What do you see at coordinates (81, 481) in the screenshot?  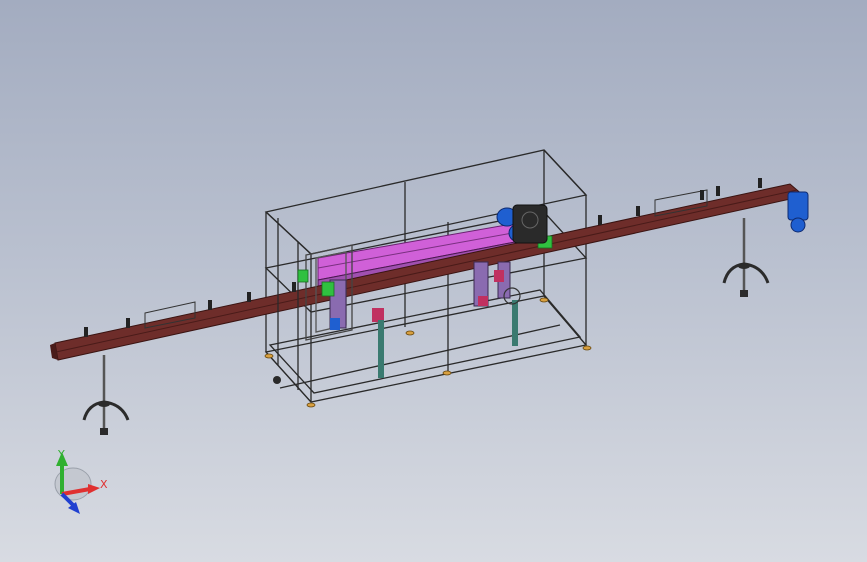 I see `coordinate-triad: Y X` at bounding box center [81, 481].